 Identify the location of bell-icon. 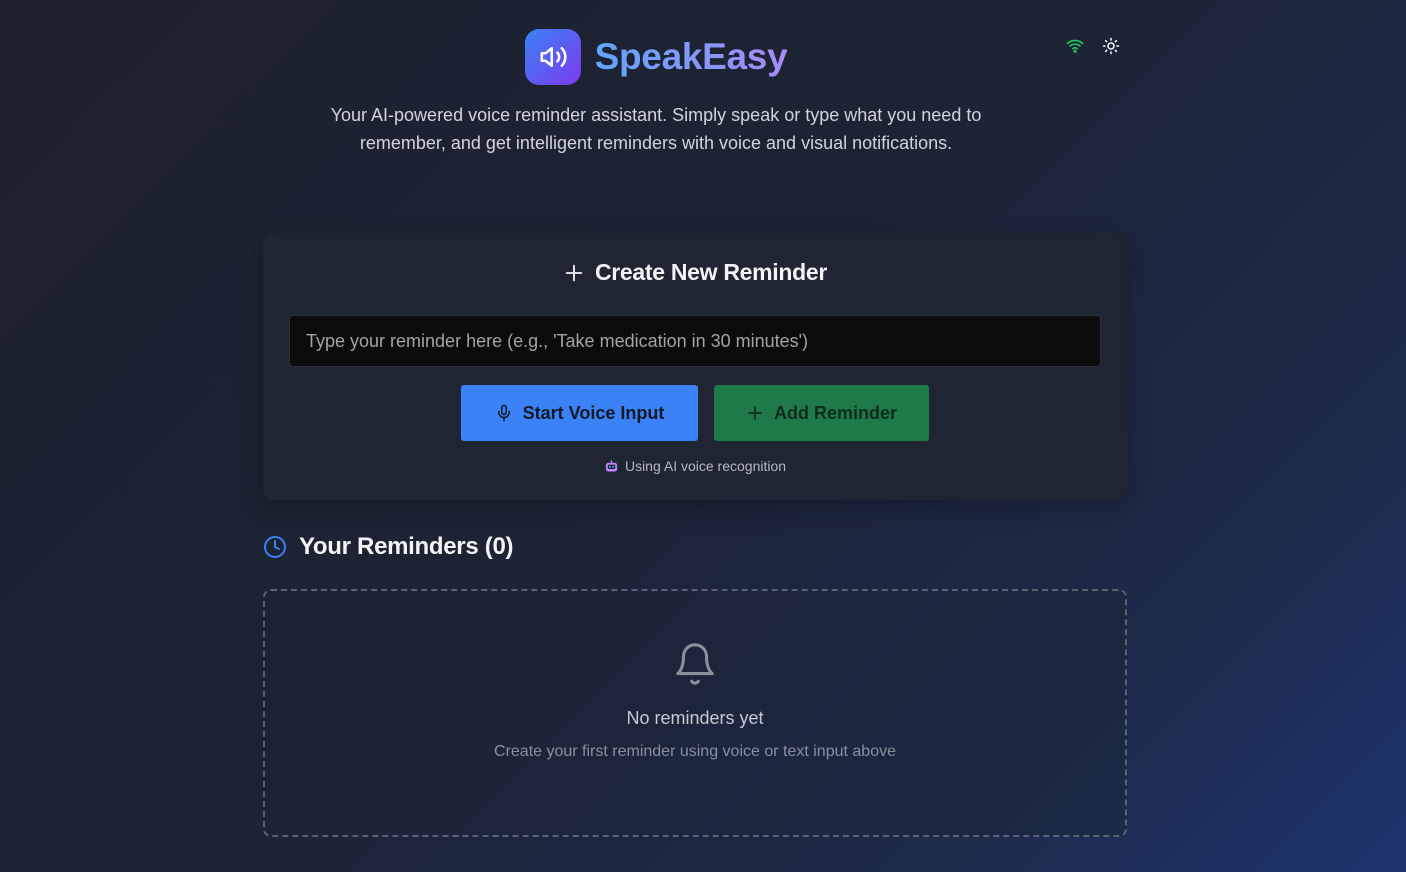
(695, 664).